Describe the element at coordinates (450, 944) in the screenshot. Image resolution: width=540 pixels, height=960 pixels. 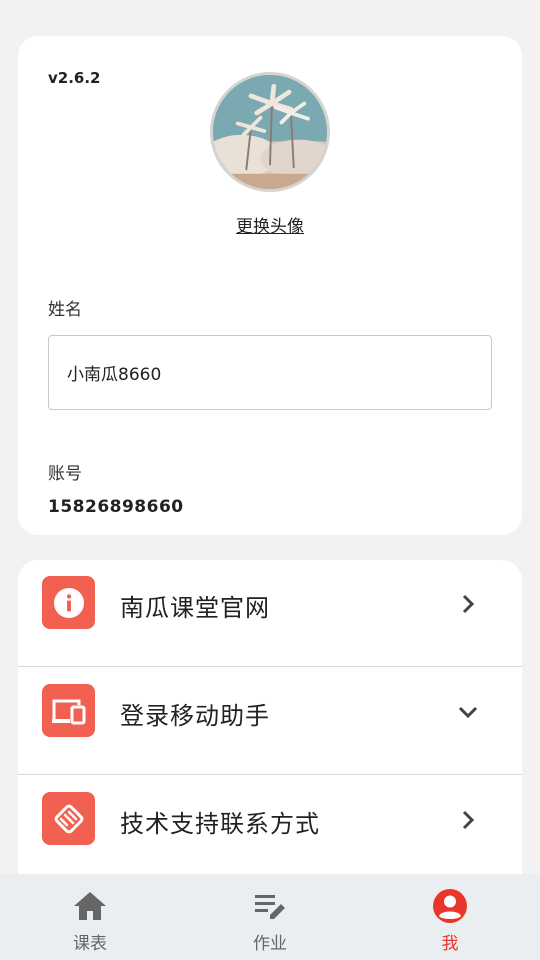
I see `tab-label: 我` at that location.